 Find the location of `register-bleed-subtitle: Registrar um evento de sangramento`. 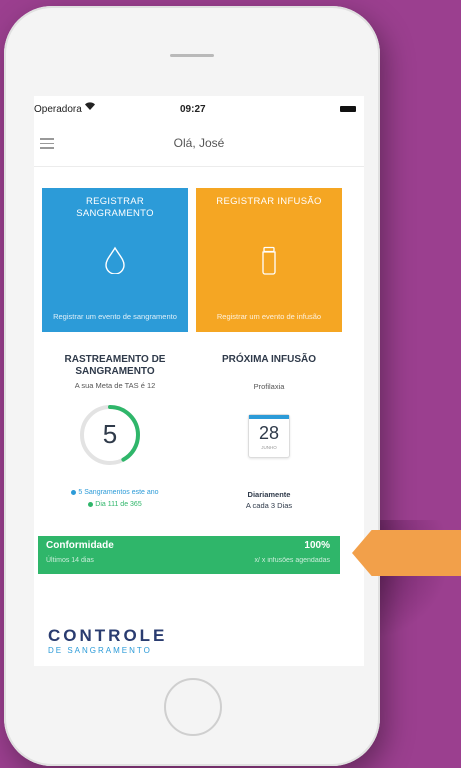

register-bleed-subtitle: Registrar um evento de sangramento is located at coordinates (115, 316).